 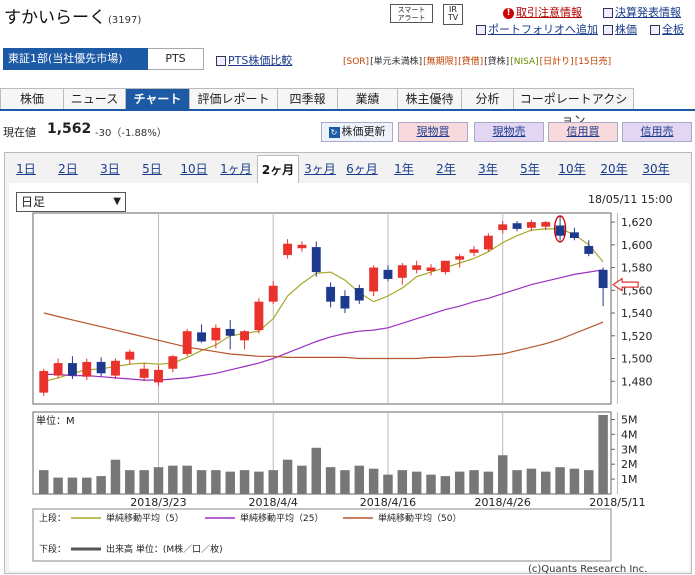 What do you see at coordinates (52, 518) in the screenshot?
I see `legend-upper-label: 上段：` at bounding box center [52, 518].